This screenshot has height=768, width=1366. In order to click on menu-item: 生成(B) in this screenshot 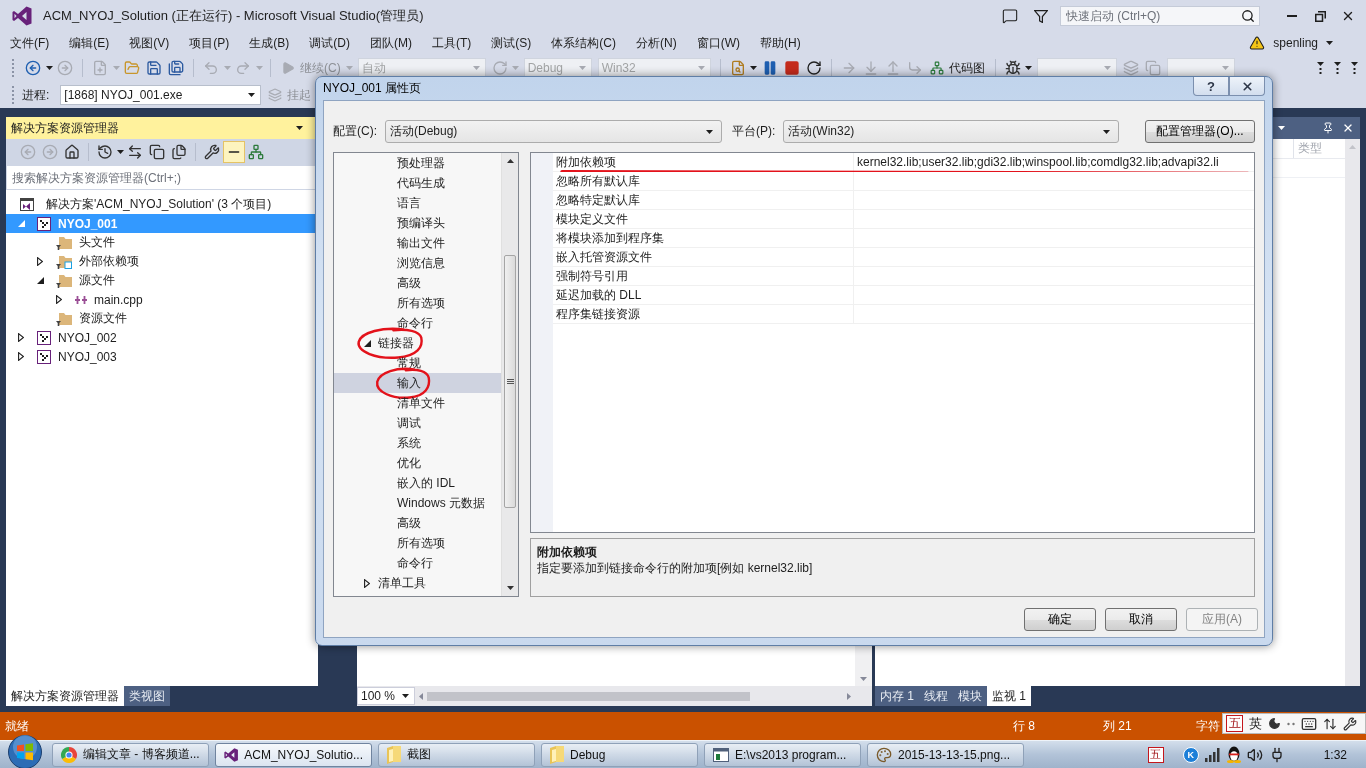, I will do `click(269, 43)`.